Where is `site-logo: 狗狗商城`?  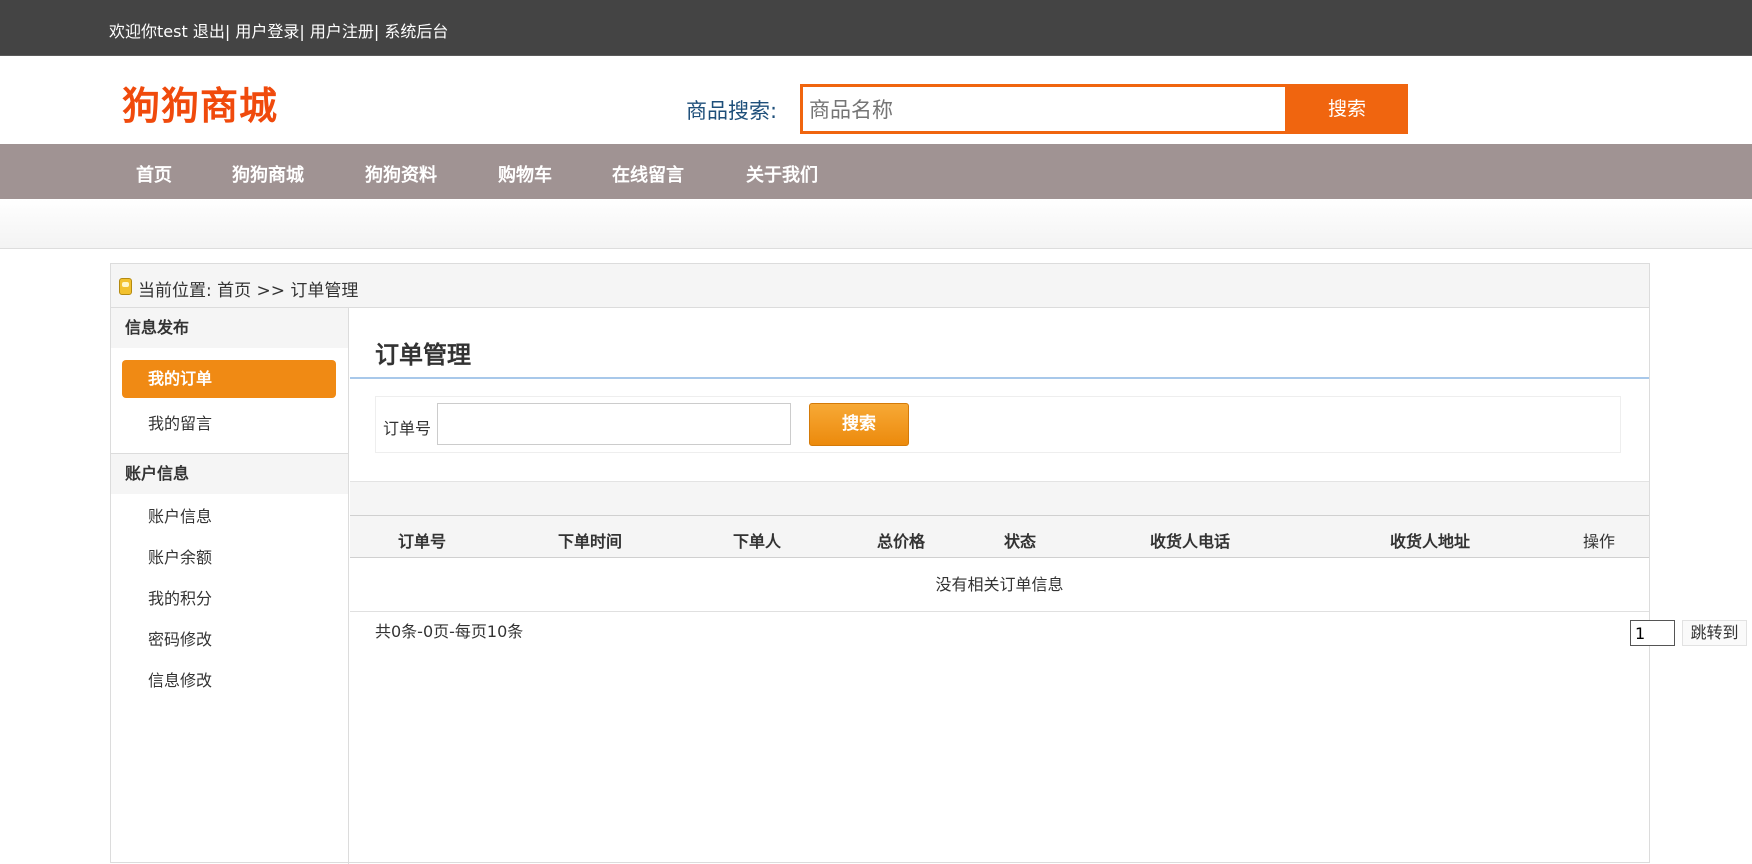
site-logo: 狗狗商城 is located at coordinates (200, 102).